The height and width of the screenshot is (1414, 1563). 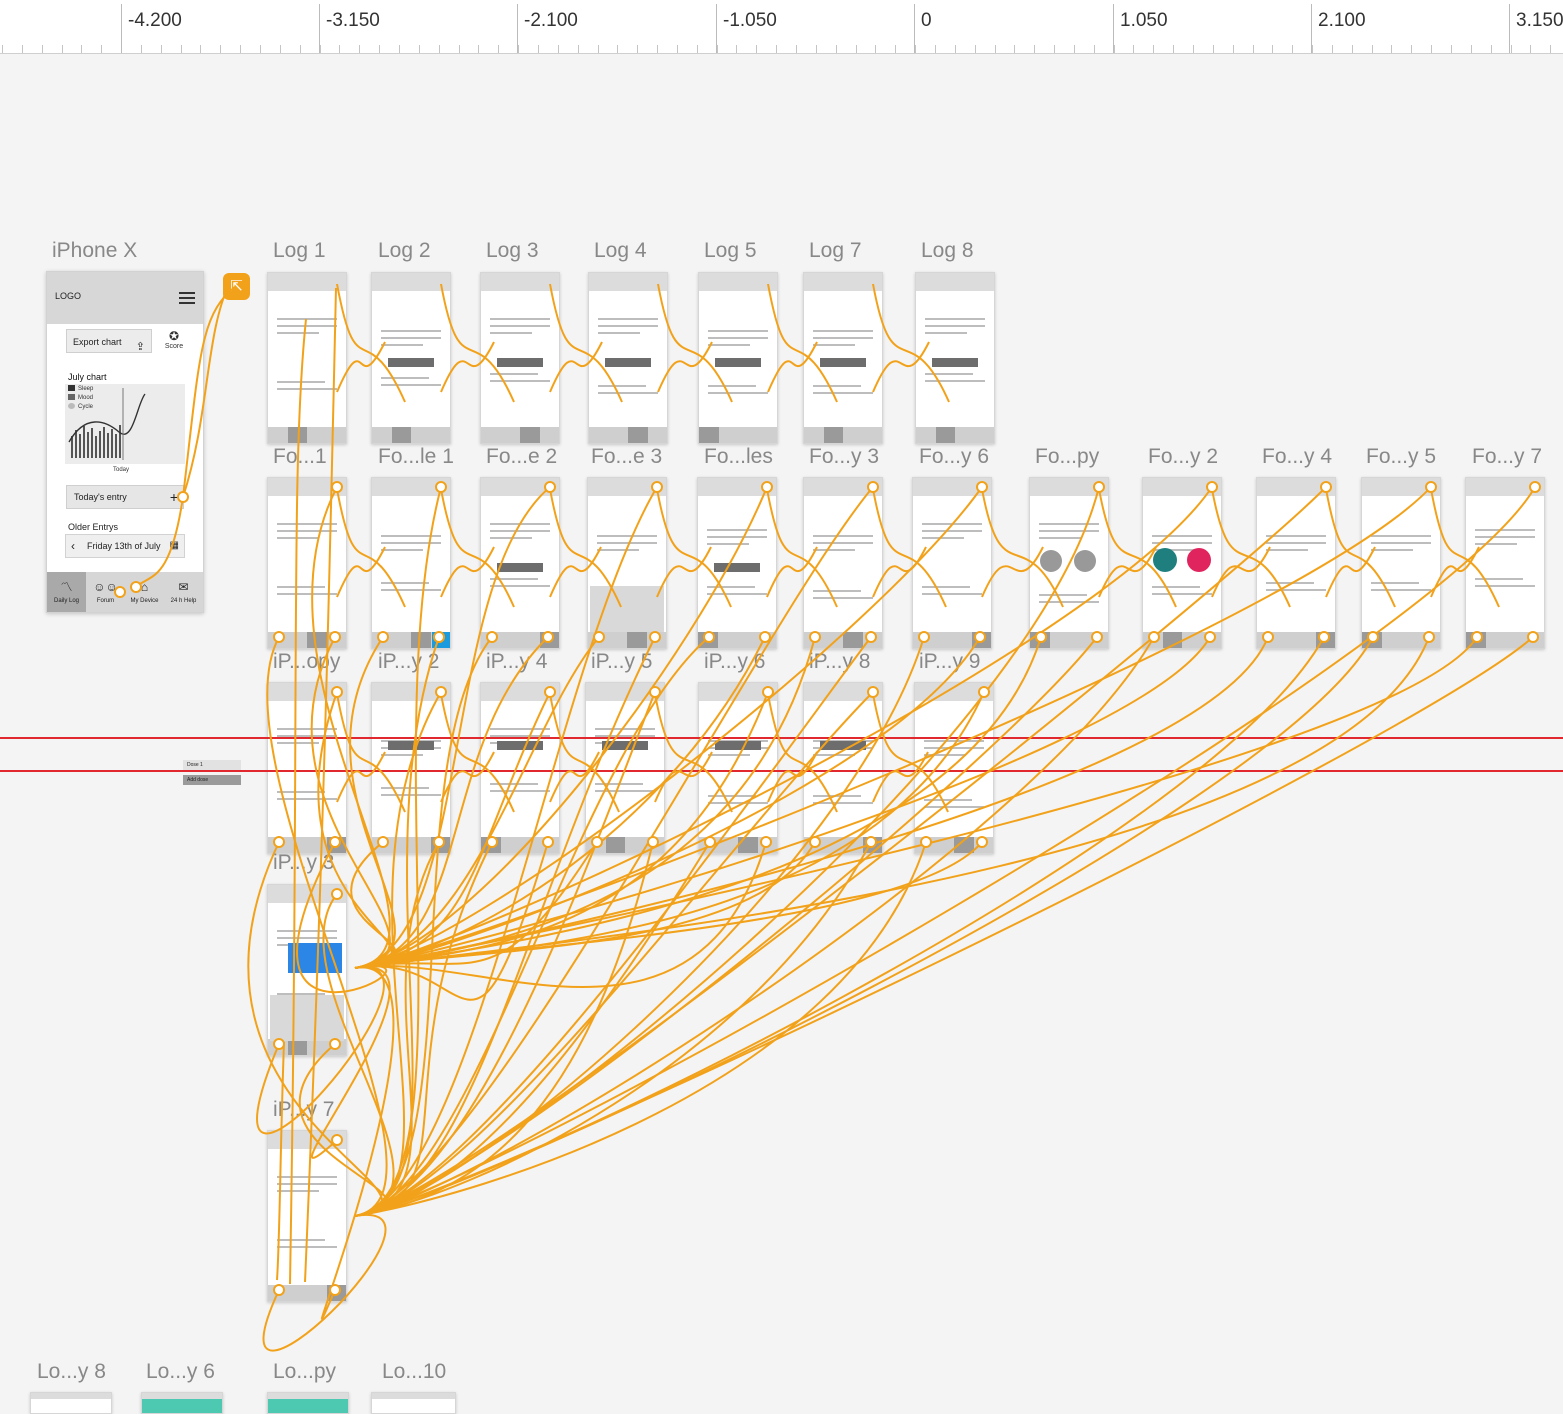 I want to click on ruler-major-tick, so click(x=517, y=28).